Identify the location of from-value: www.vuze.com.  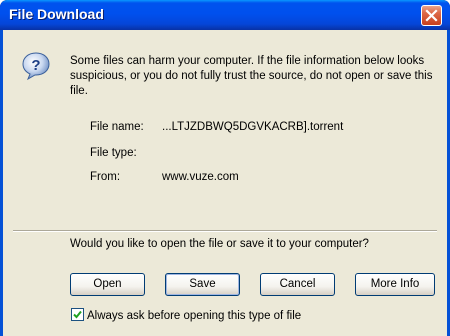
(200, 177).